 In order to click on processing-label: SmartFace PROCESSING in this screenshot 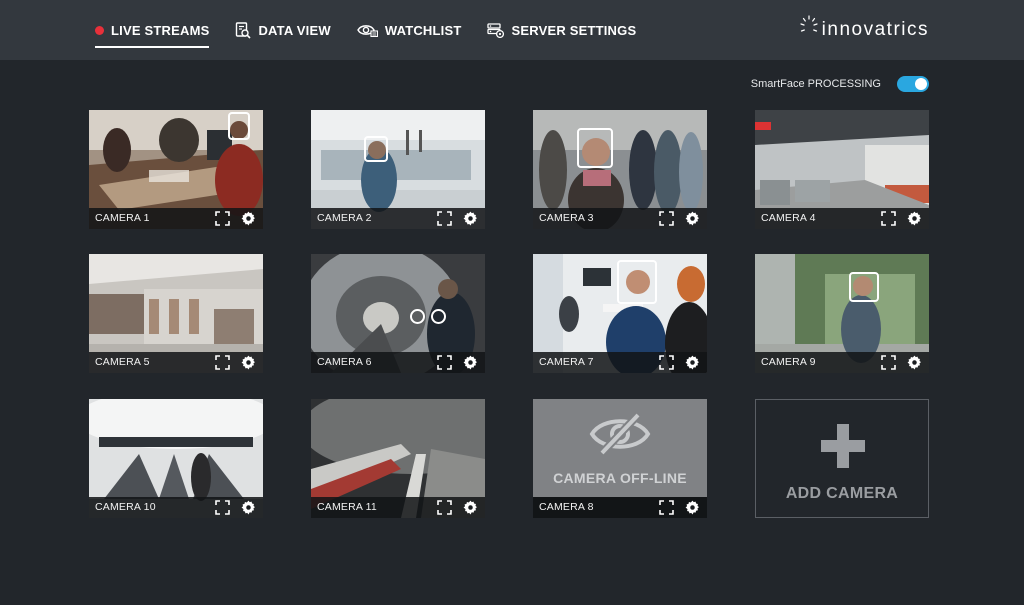, I will do `click(815, 84)`.